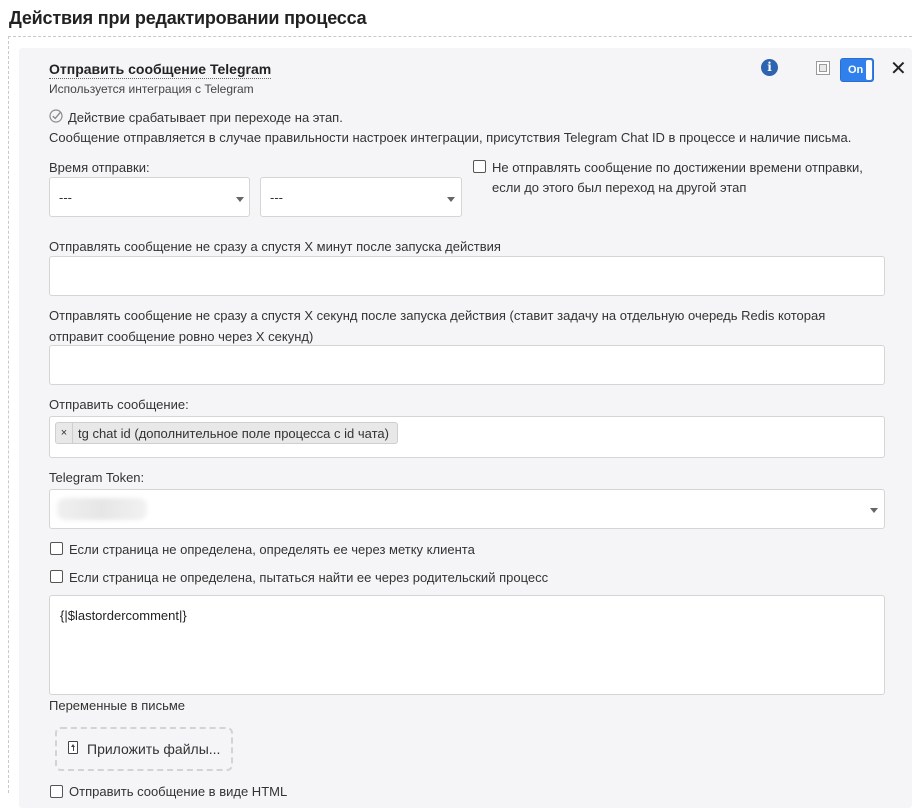  I want to click on toggle-knob, so click(869, 70).